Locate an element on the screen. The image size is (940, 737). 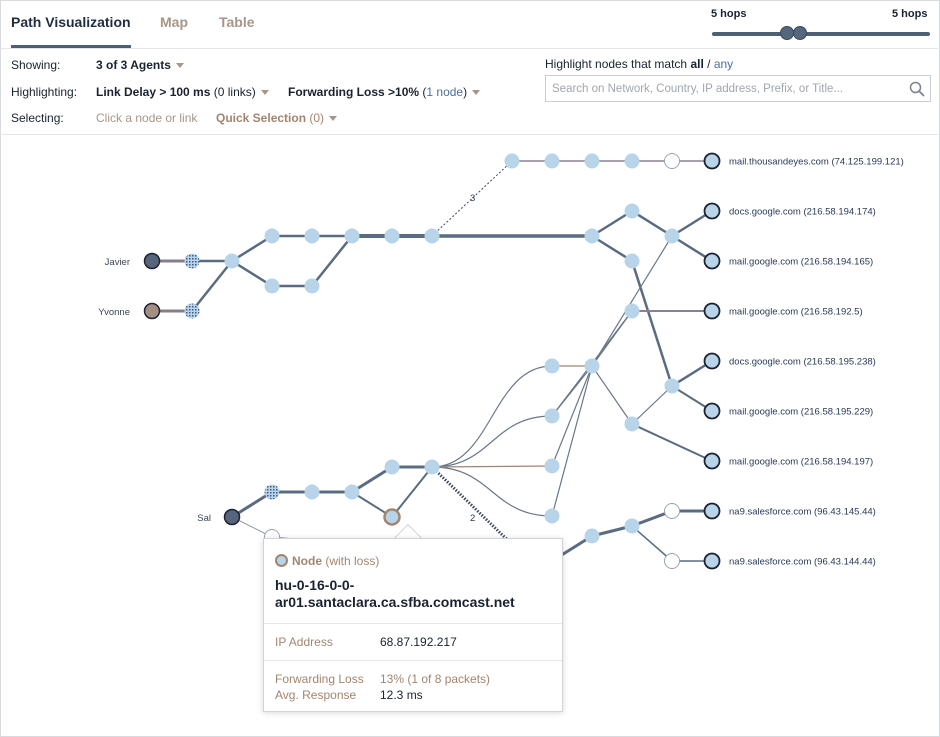
destination-label: docs.google.com (216.58.195.238) is located at coordinates (802, 362).